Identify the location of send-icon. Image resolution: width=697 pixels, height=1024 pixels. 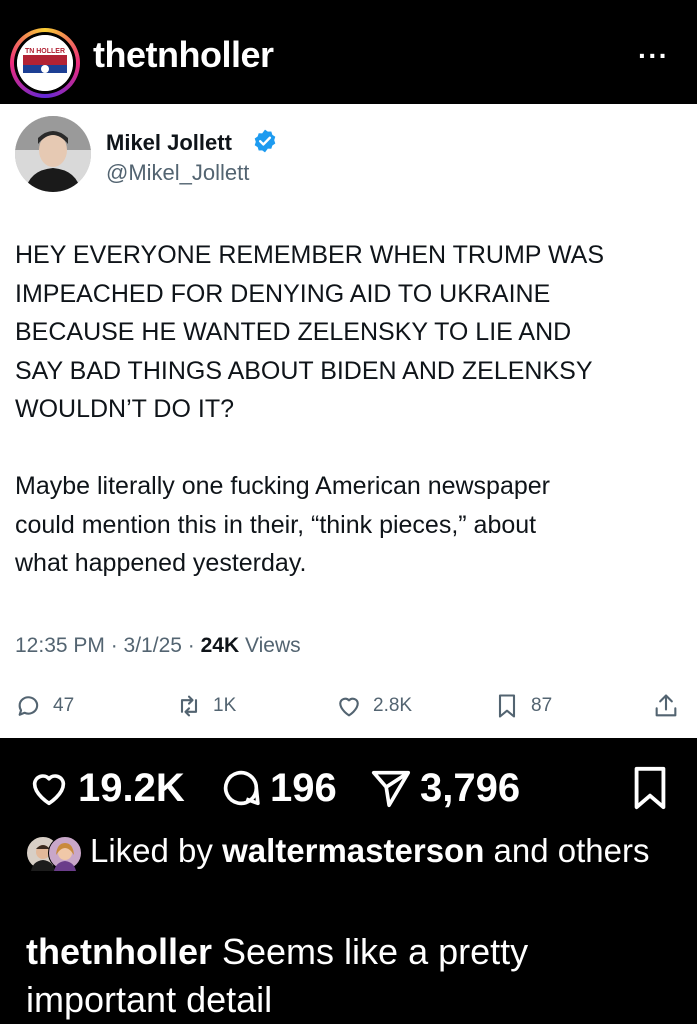
(391, 789).